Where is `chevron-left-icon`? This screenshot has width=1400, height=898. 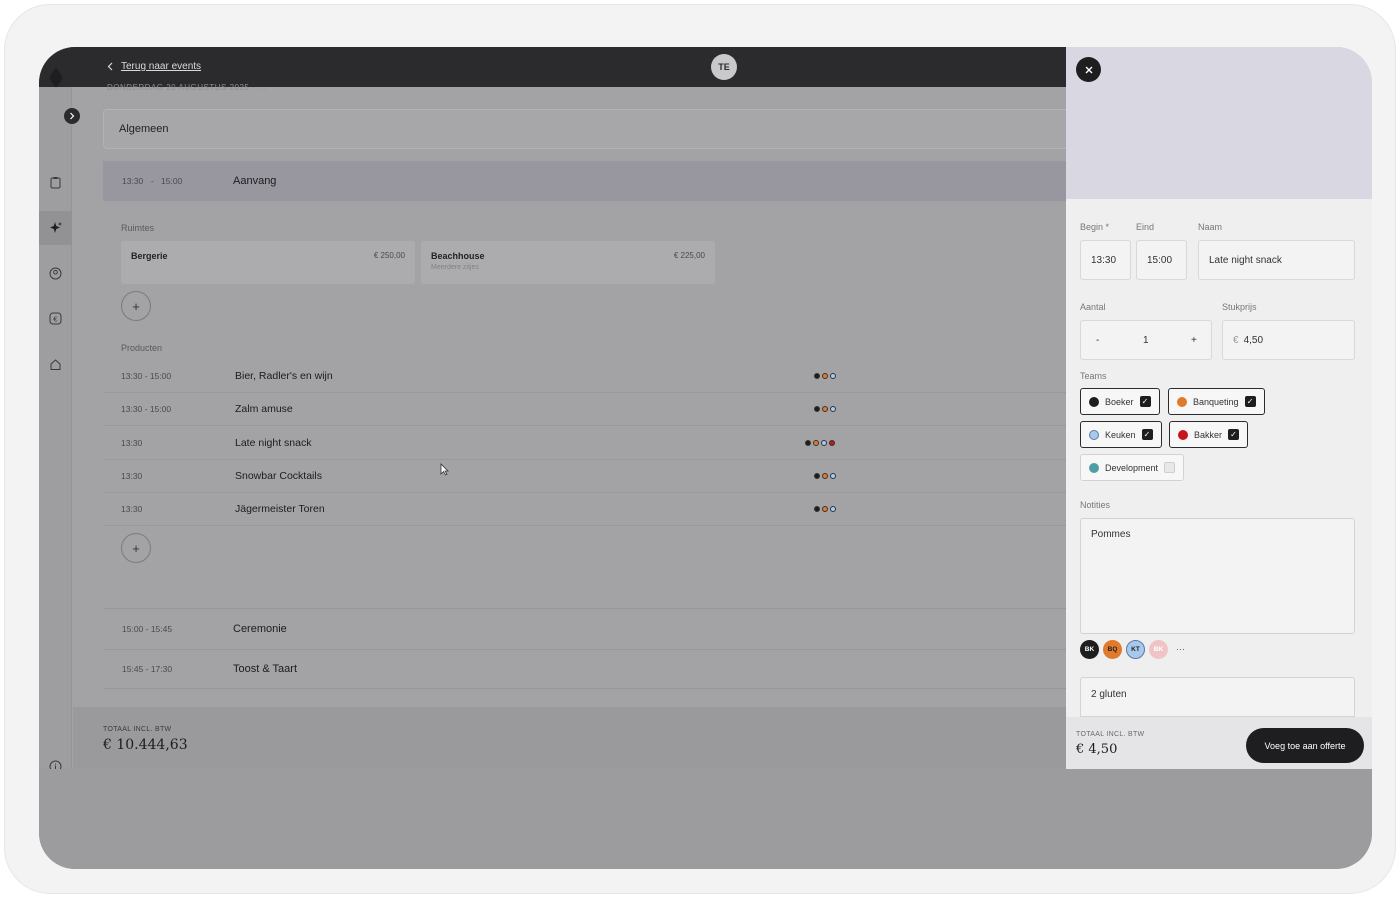
chevron-left-icon is located at coordinates (110, 66).